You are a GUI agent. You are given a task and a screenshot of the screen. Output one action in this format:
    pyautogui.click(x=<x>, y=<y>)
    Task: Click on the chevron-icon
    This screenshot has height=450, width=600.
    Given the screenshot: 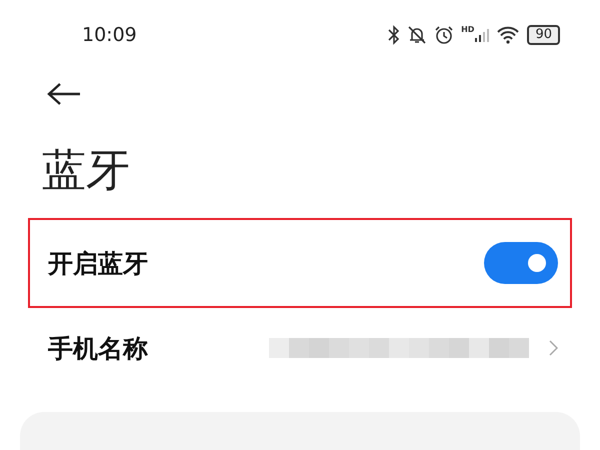 What is the action you would take?
    pyautogui.click(x=553, y=348)
    